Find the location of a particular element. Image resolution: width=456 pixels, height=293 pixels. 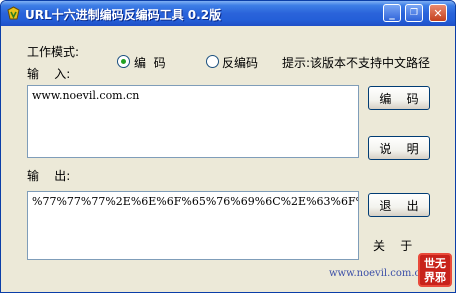

output-label: 输 出: is located at coordinates (49, 176).